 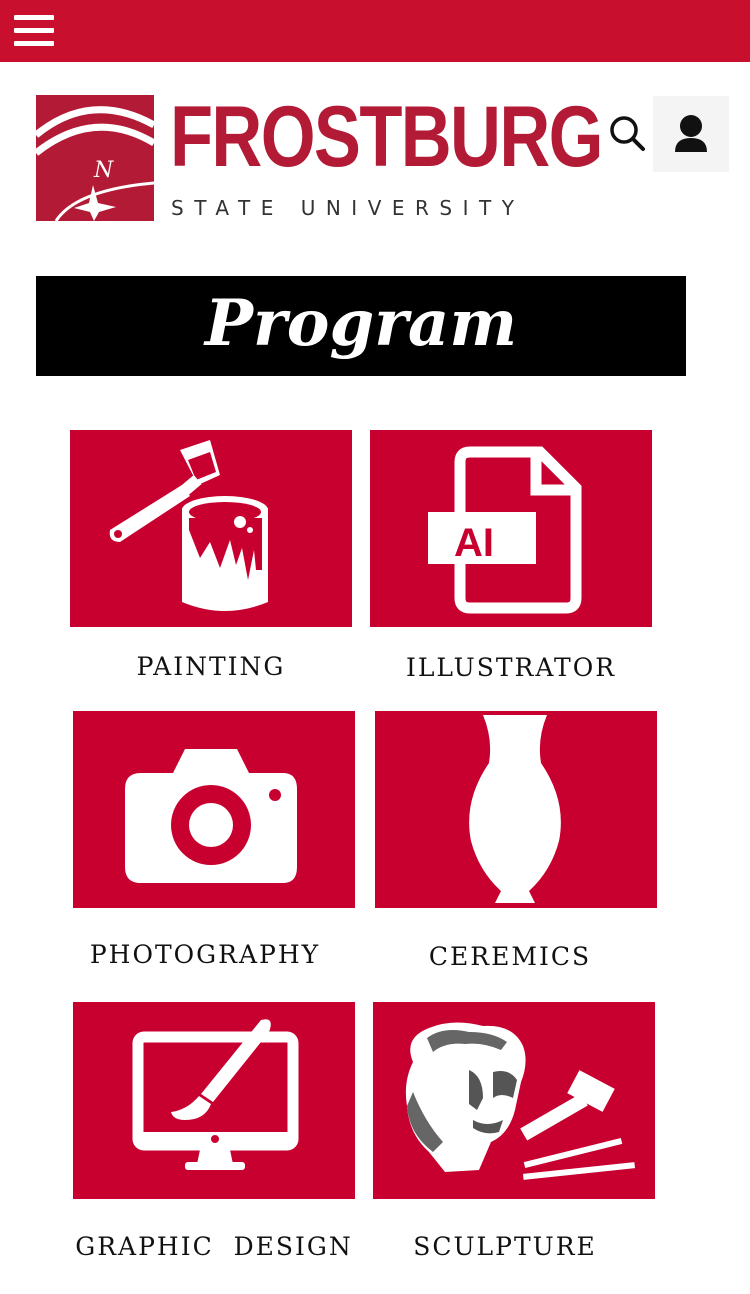 I want to click on paint-bucket-brush-icon, so click(x=188, y=525).